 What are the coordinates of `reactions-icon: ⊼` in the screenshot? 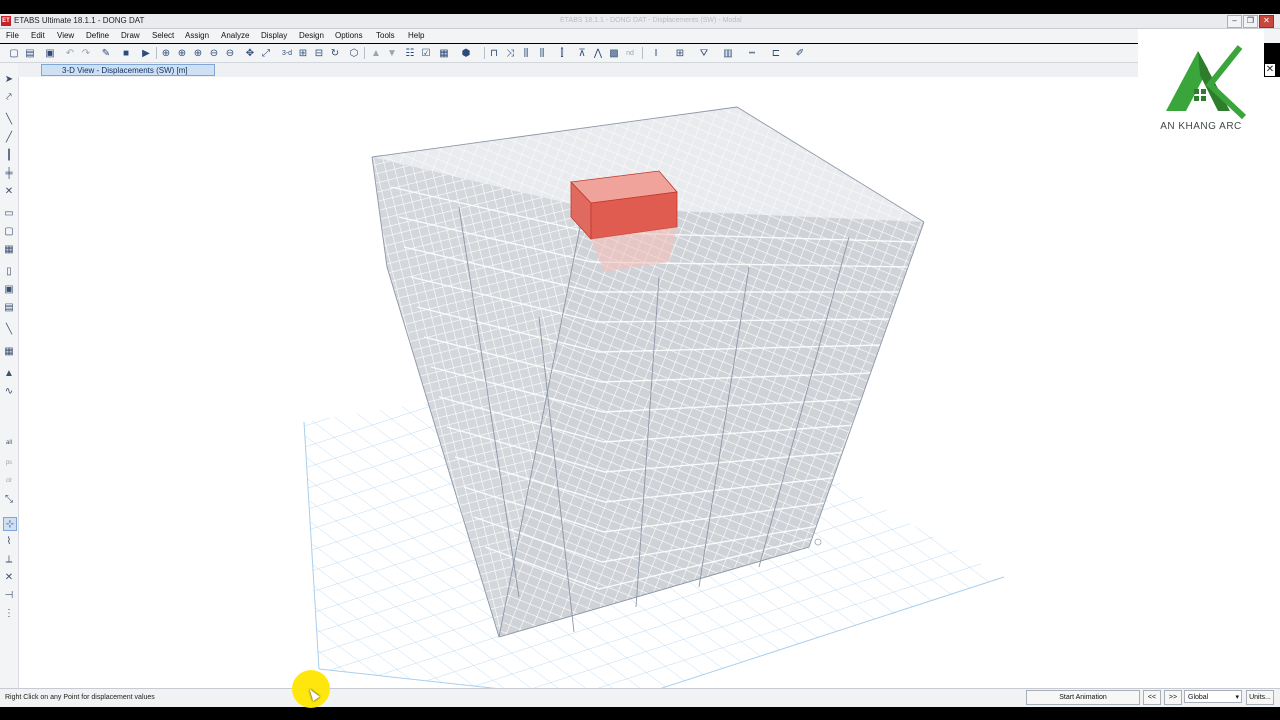 It's located at (582, 53).